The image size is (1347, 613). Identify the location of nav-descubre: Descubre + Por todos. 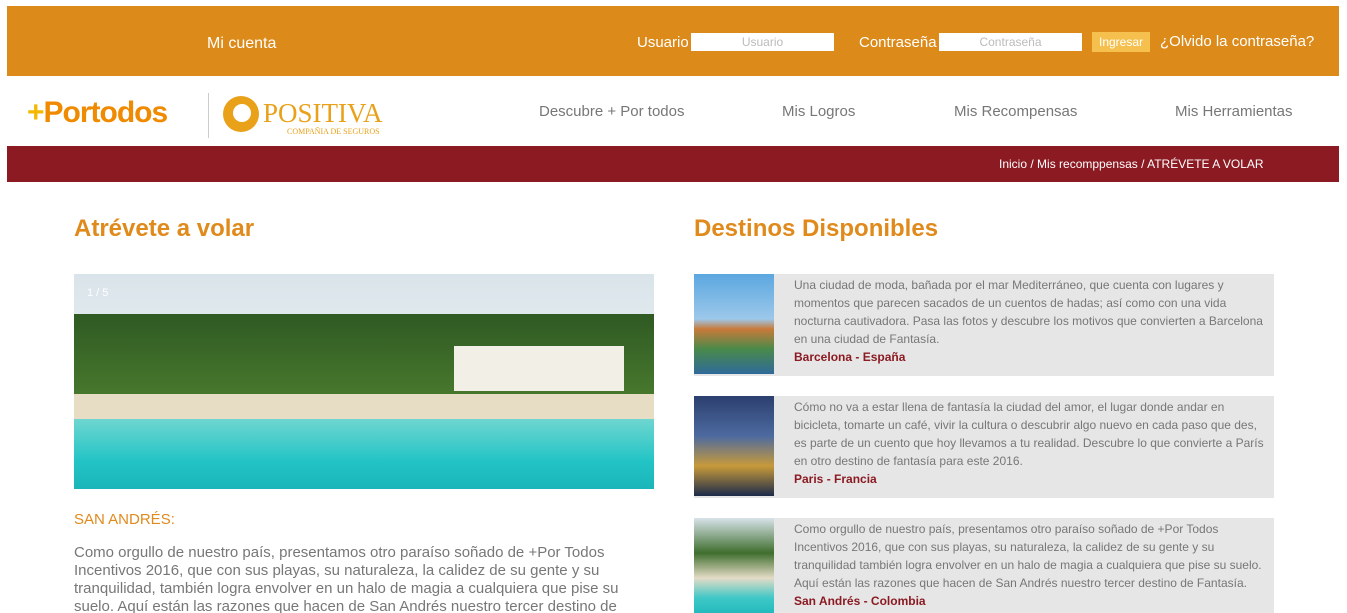
(612, 111).